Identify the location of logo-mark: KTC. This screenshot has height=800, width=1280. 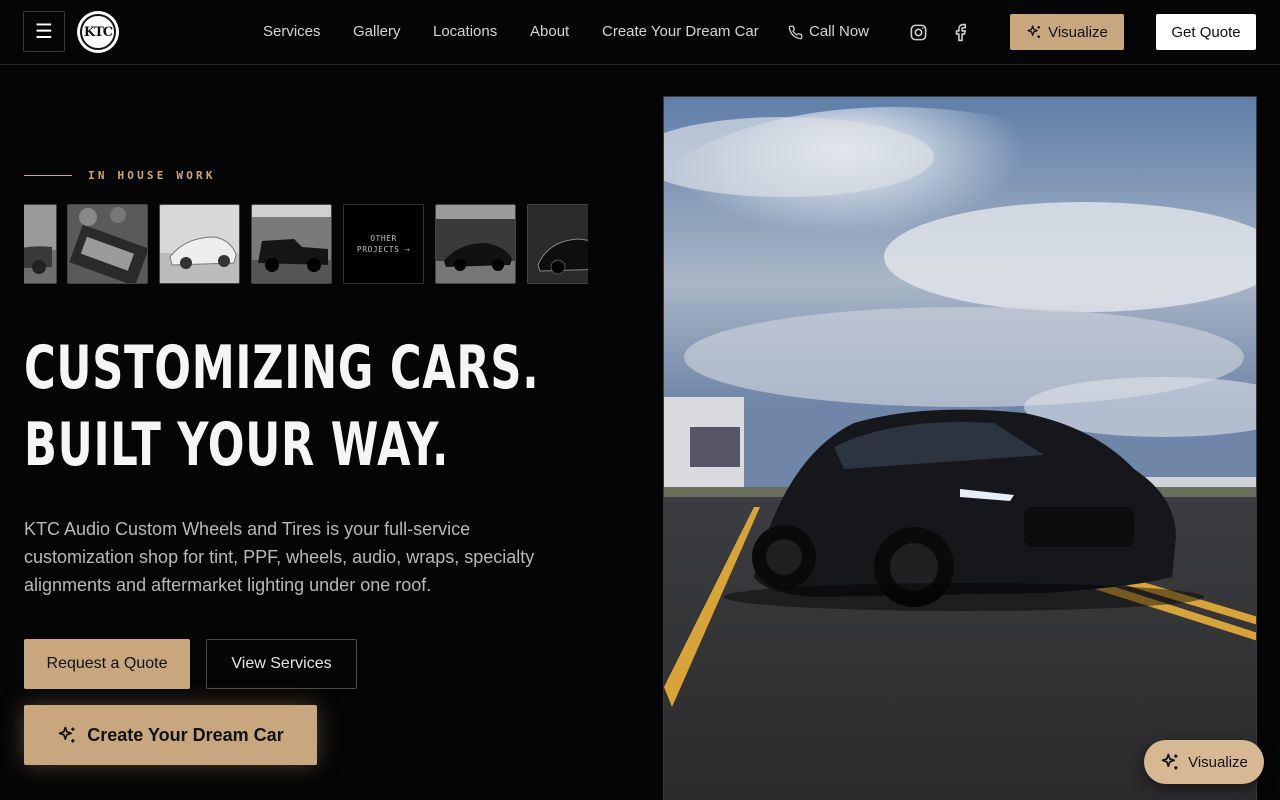
(98, 32).